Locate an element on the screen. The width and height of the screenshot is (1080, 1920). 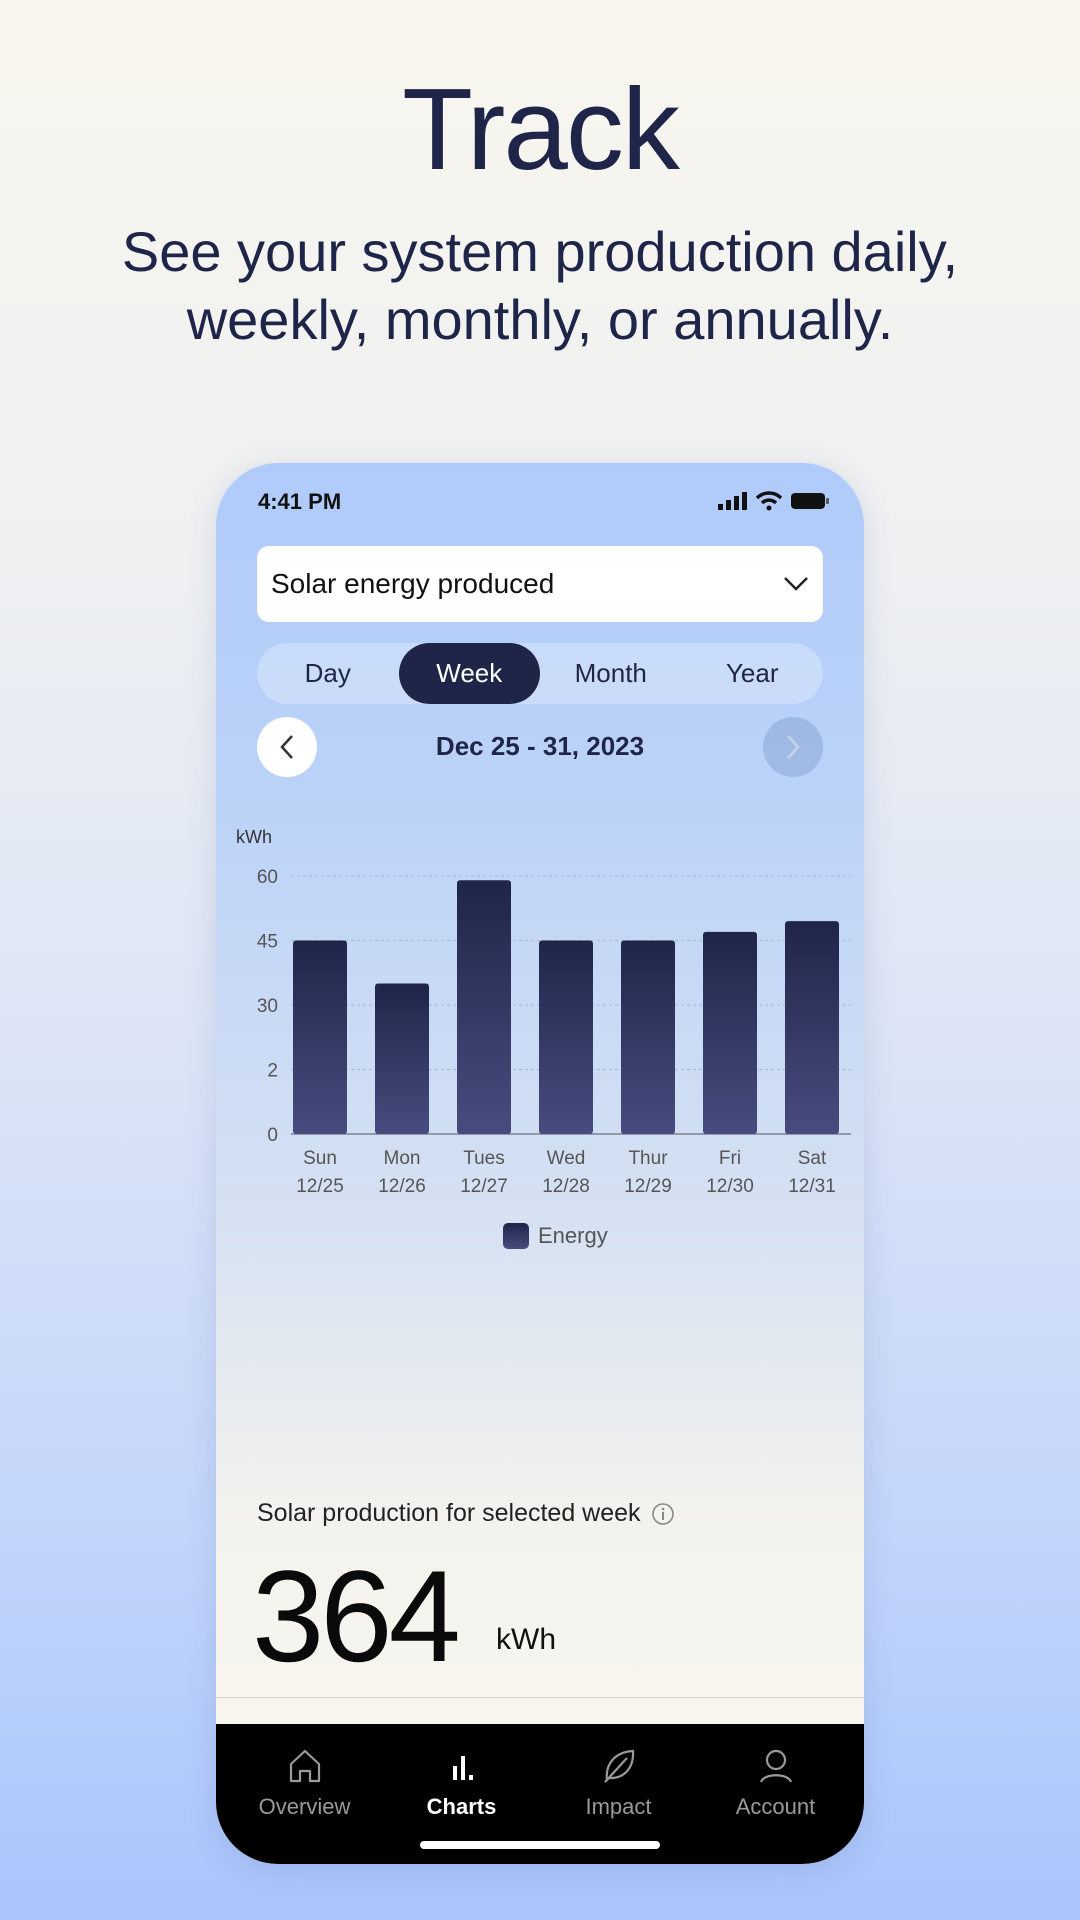
nav-overview: Overview is located at coordinates (304, 1794).